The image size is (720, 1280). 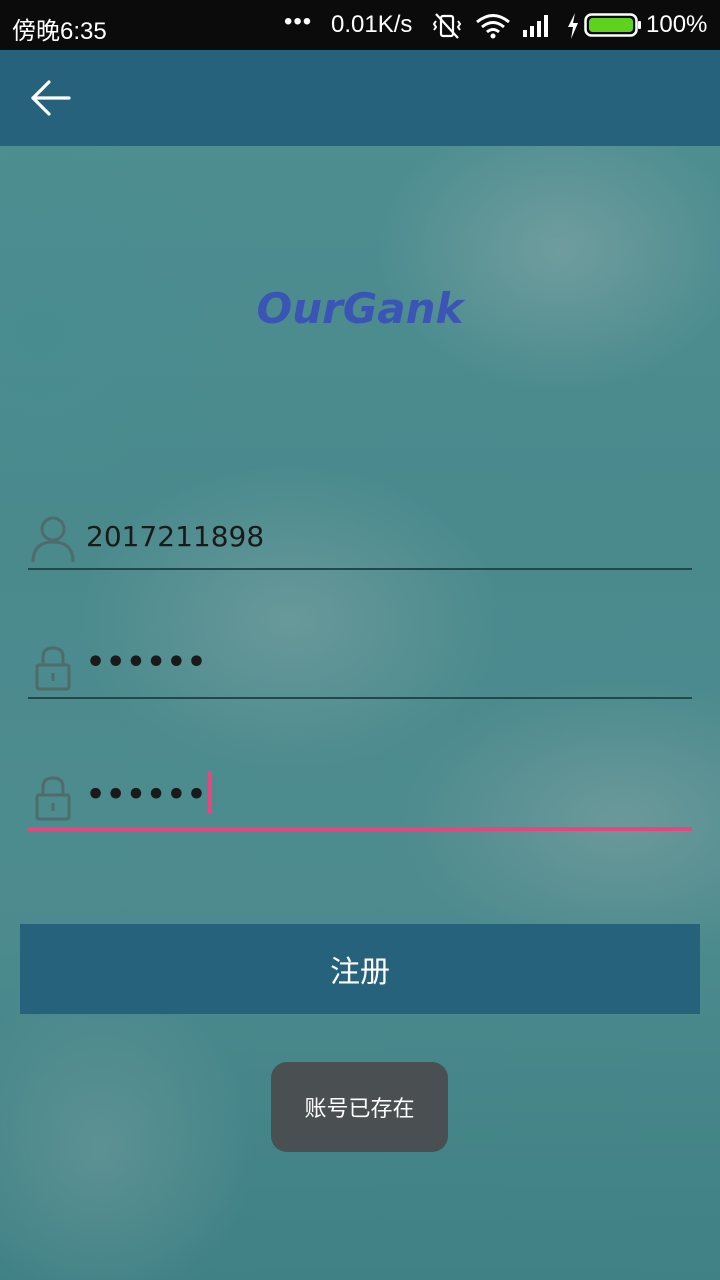 What do you see at coordinates (447, 29) in the screenshot?
I see `no-vibrate-icon` at bounding box center [447, 29].